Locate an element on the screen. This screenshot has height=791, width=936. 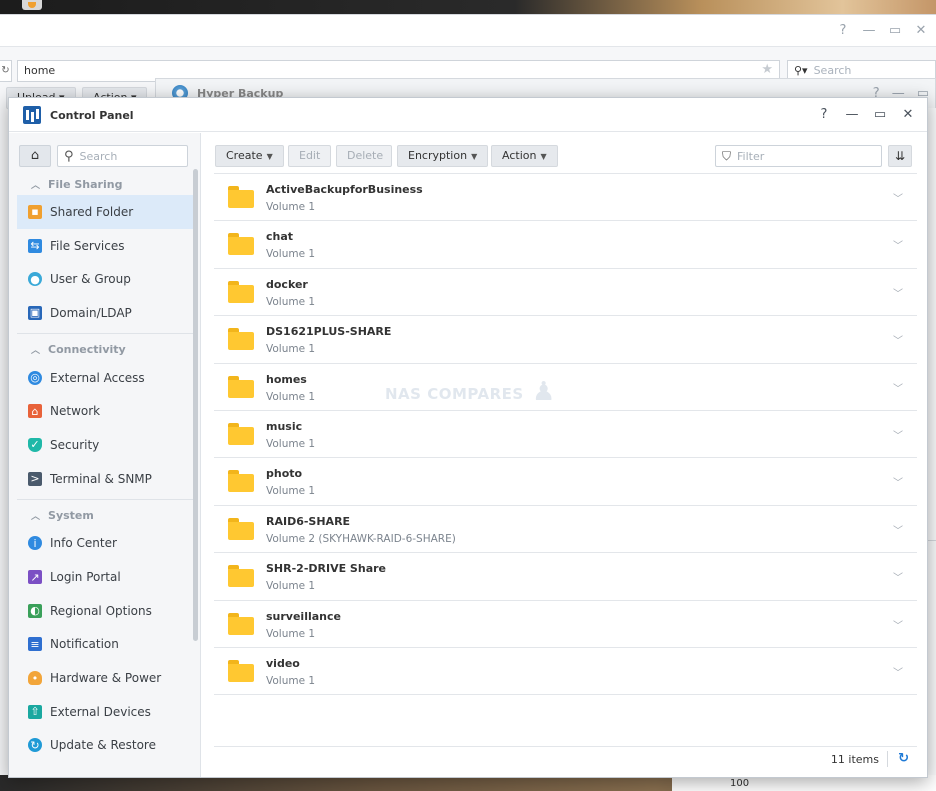
home-button: ⌂ is located at coordinates (35, 156).